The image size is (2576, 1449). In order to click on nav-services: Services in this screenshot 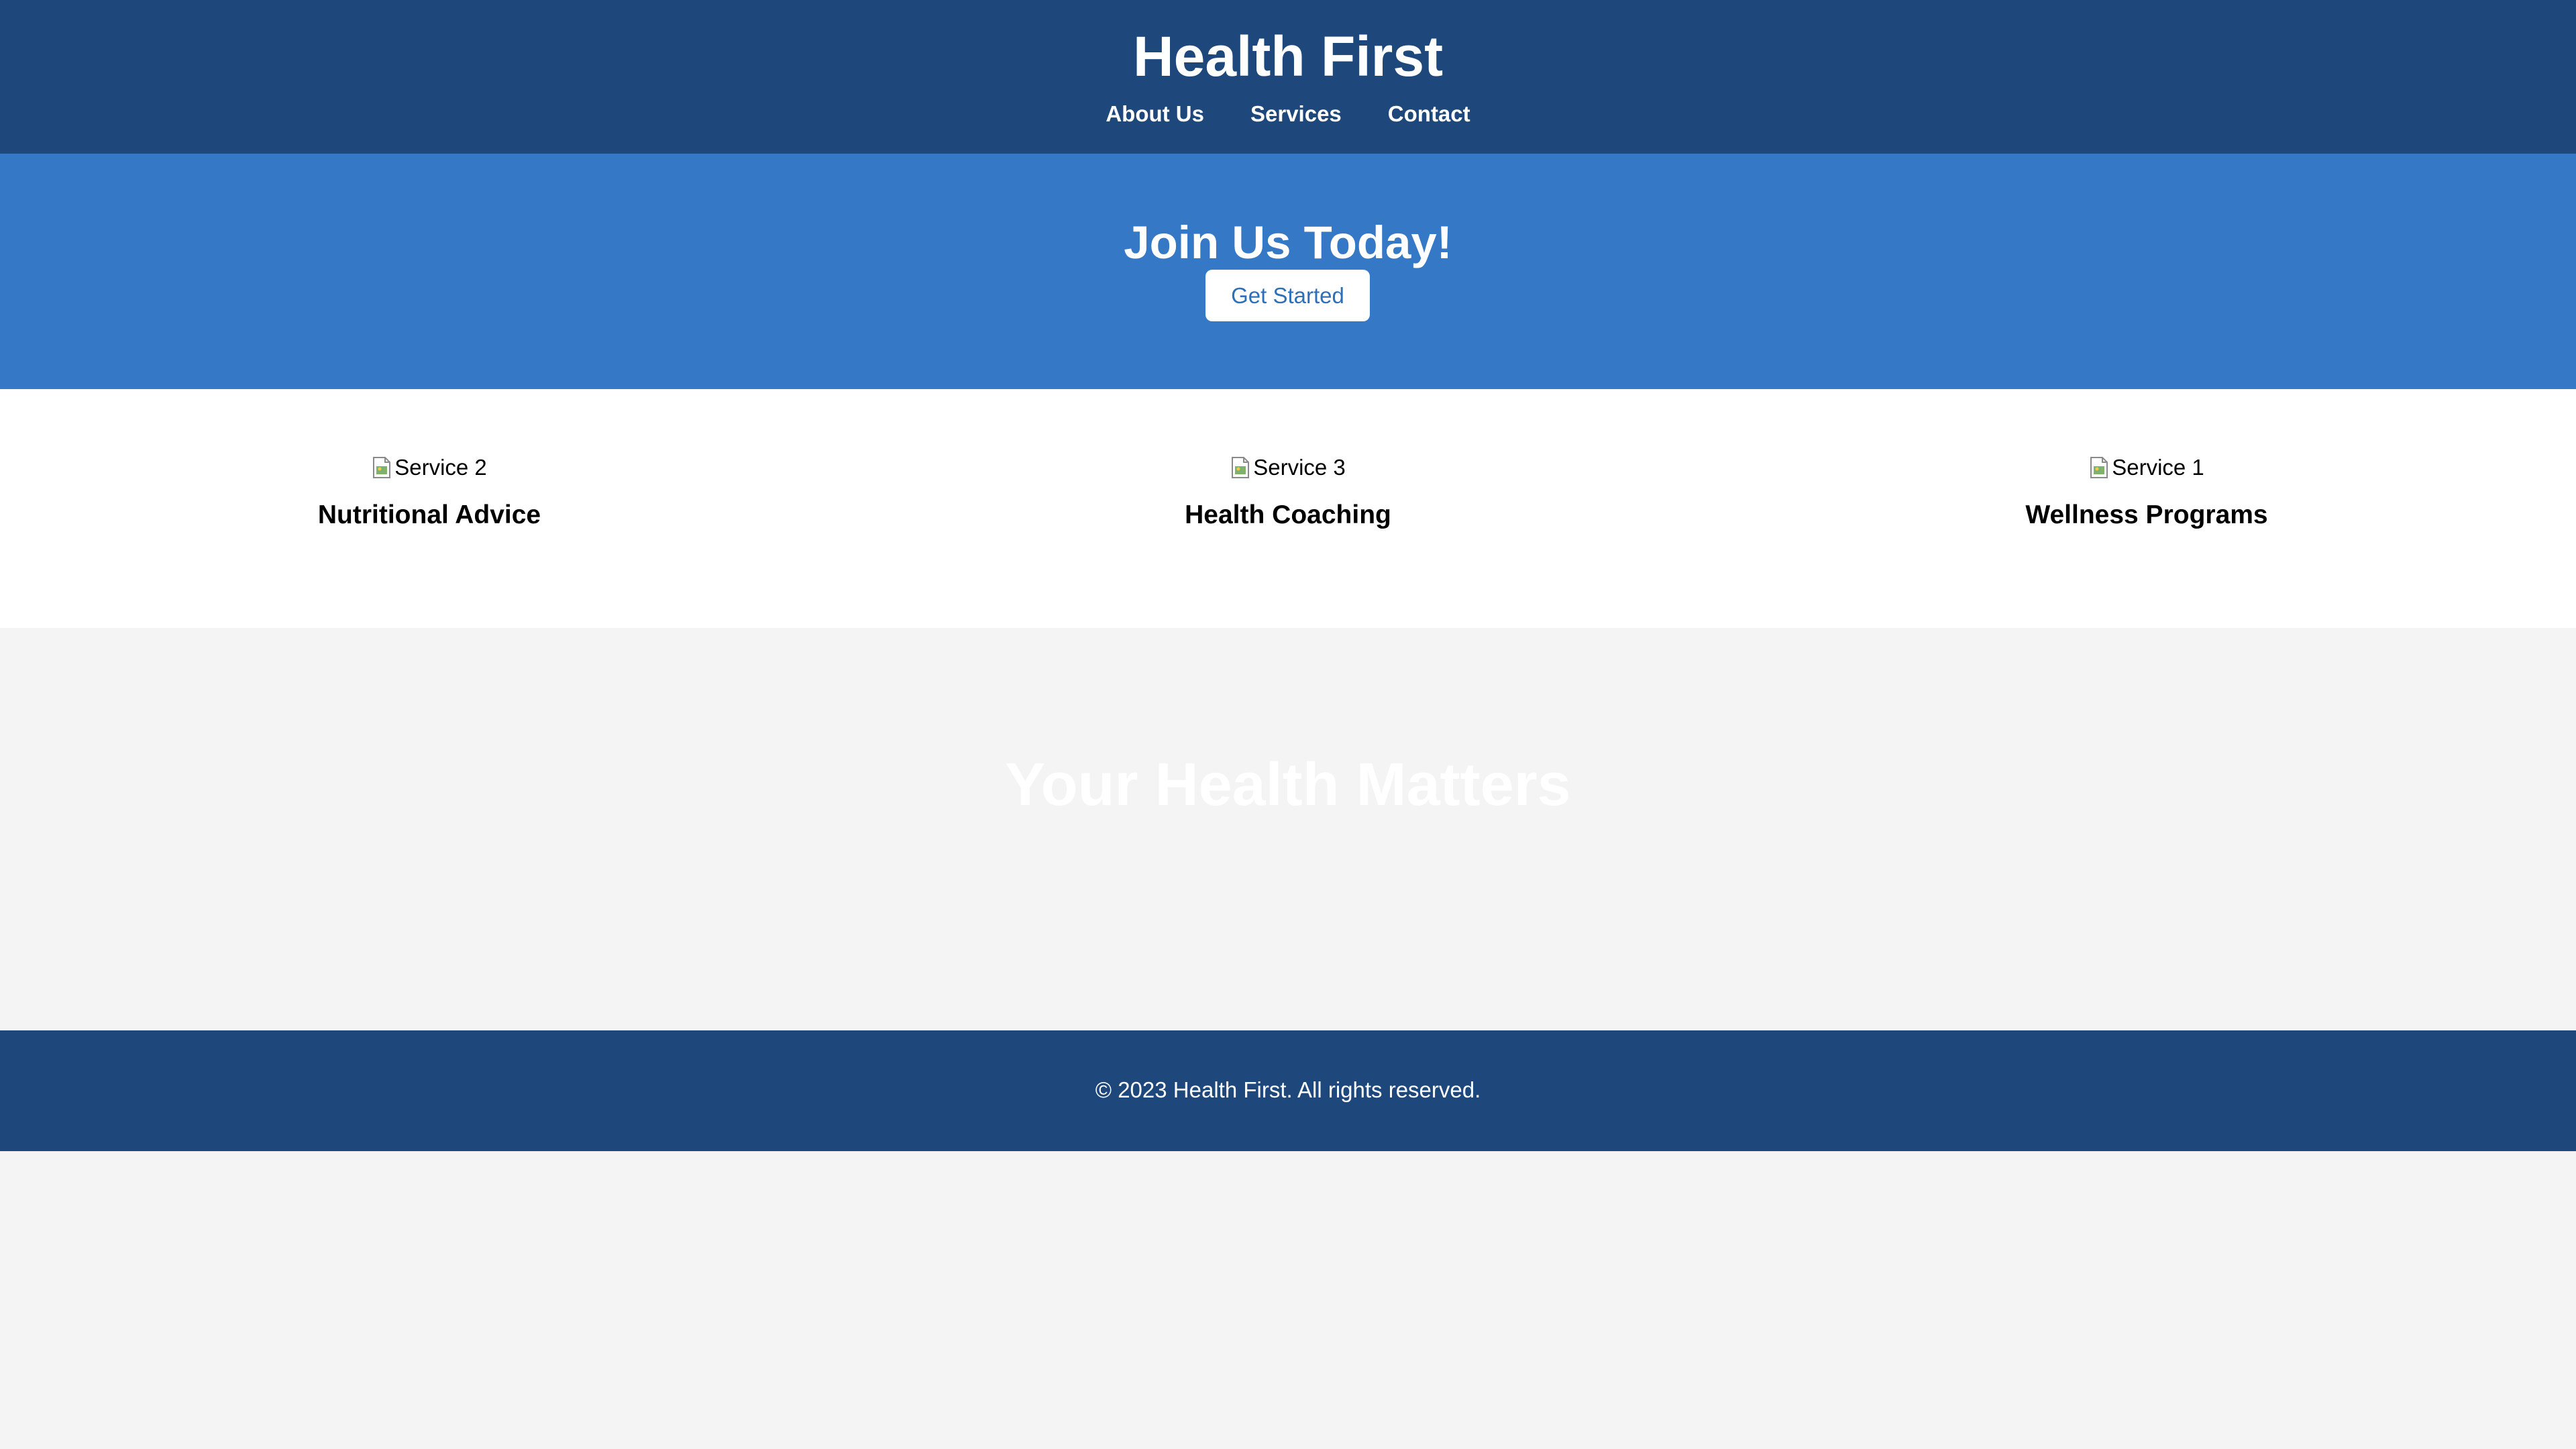, I will do `click(1296, 114)`.